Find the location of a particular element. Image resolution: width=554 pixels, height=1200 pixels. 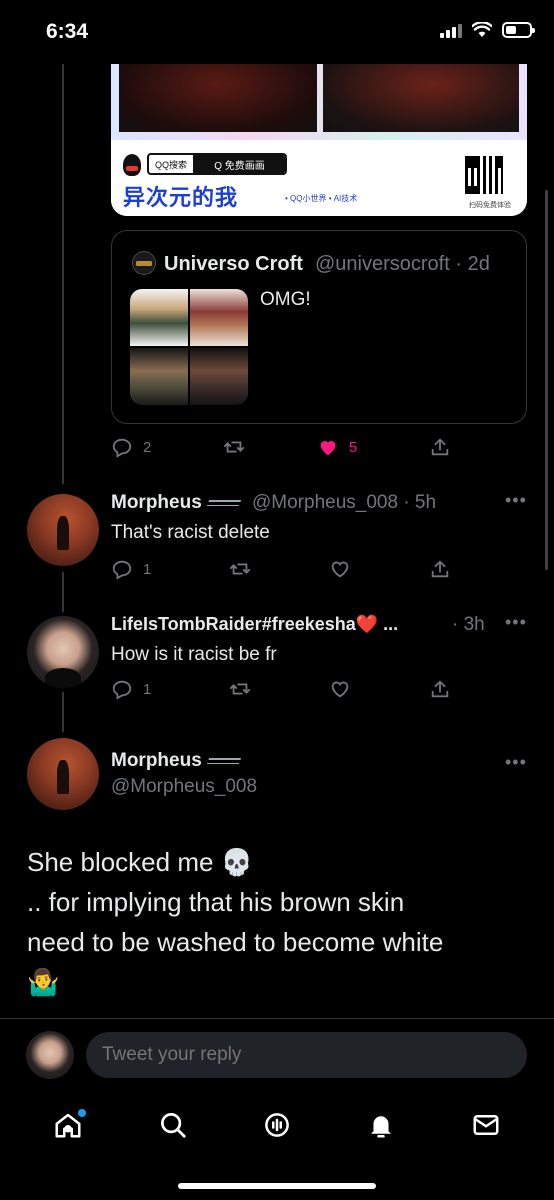

spaces-icon is located at coordinates (277, 1125).